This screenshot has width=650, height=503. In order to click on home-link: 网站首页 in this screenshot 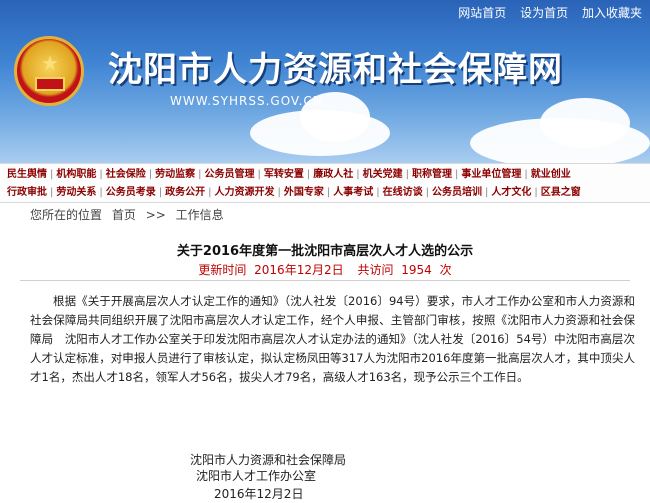, I will do `click(482, 13)`.